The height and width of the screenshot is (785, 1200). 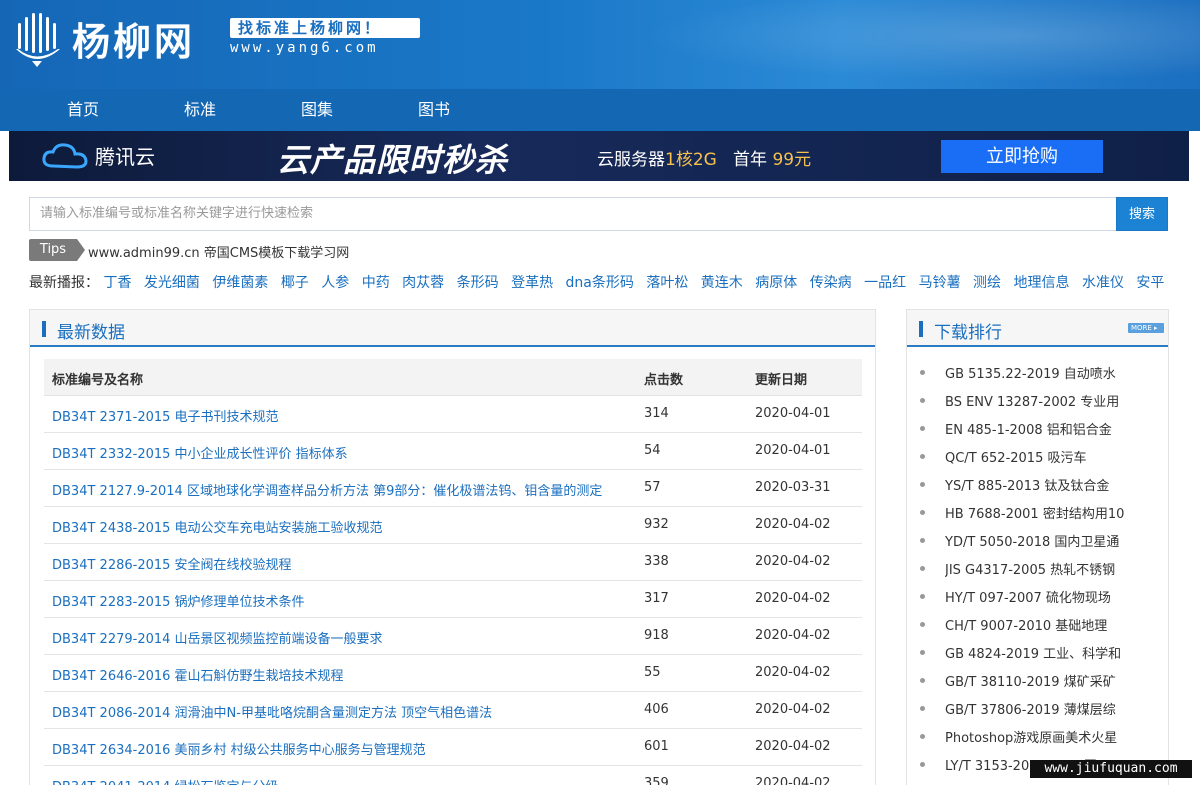 I want to click on hot-label: 最新播报：, so click(x=64, y=283).